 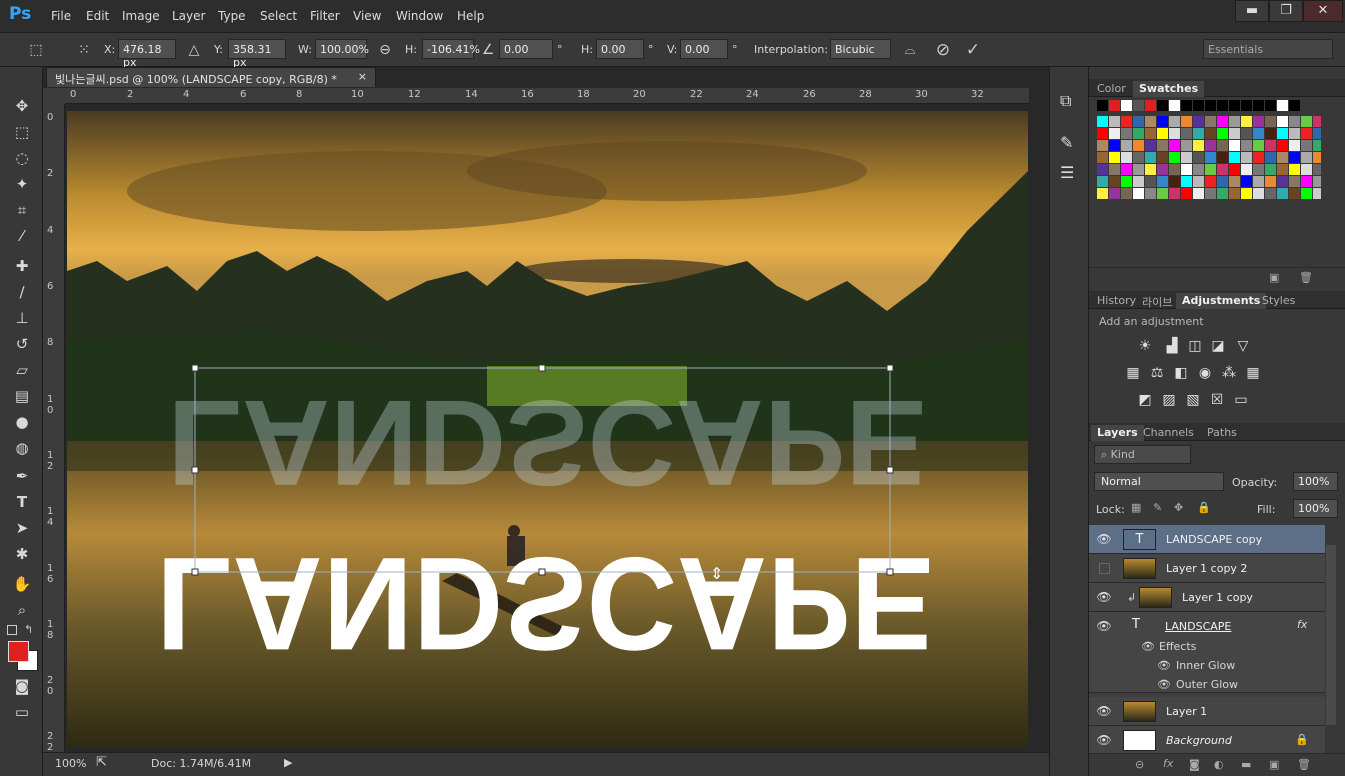 What do you see at coordinates (910, 50) in the screenshot?
I see `warp-icon: ⌓` at bounding box center [910, 50].